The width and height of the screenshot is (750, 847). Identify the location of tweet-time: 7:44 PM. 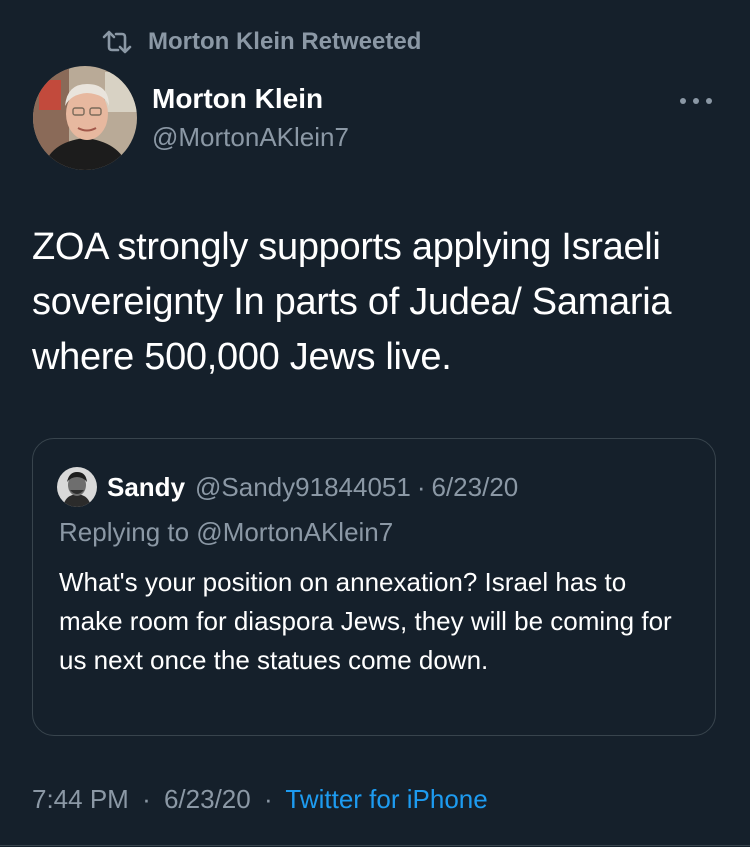
(80, 799).